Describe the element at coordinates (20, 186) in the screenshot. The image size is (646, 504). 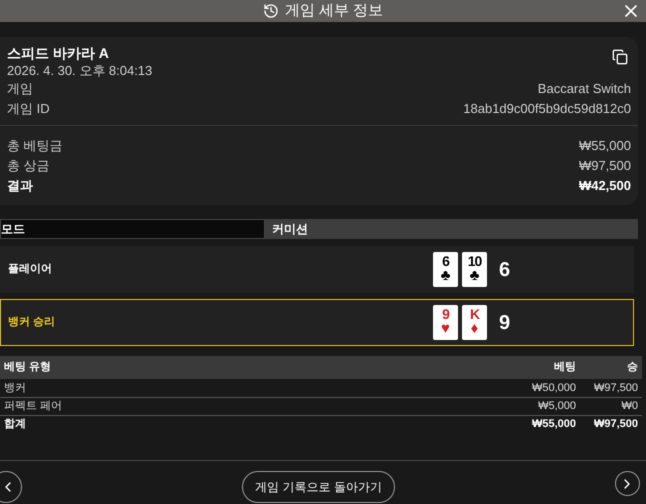
I see `total-label: 결과` at that location.